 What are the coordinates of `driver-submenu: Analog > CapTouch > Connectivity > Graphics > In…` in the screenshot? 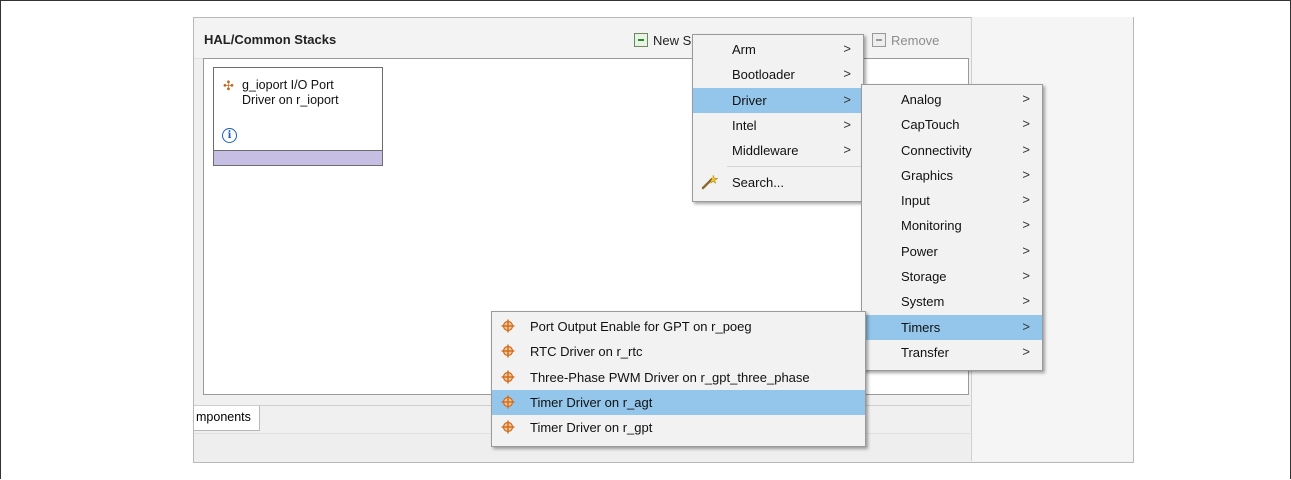 It's located at (952, 227).